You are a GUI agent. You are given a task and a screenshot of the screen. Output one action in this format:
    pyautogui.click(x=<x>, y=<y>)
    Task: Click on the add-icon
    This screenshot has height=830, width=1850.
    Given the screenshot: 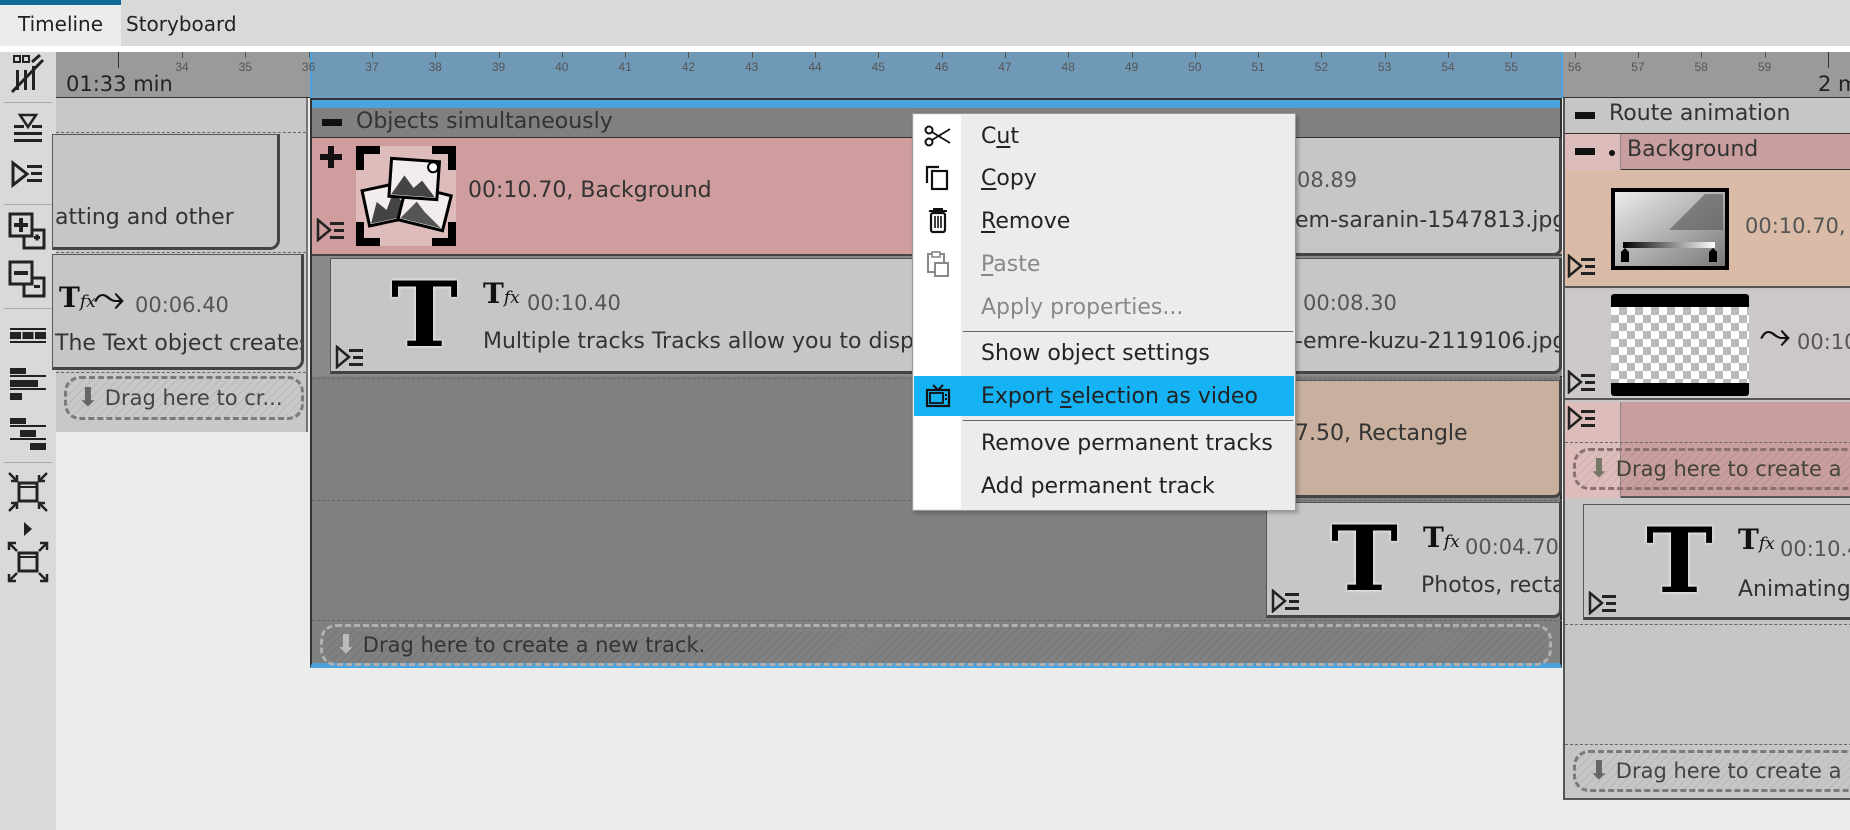 What is the action you would take?
    pyautogui.click(x=331, y=157)
    